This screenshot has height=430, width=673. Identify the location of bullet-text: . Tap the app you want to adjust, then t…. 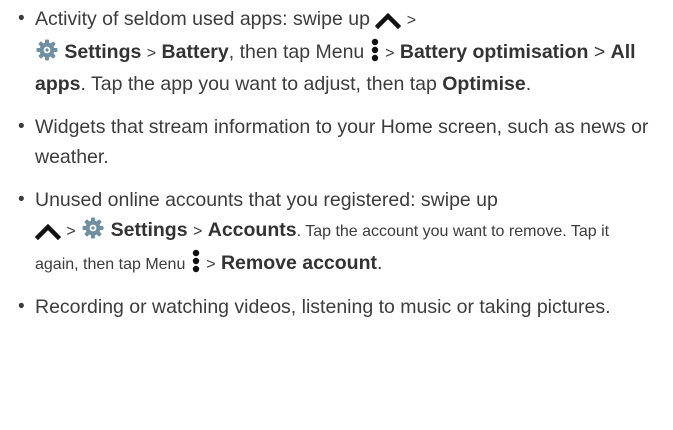
(258, 84).